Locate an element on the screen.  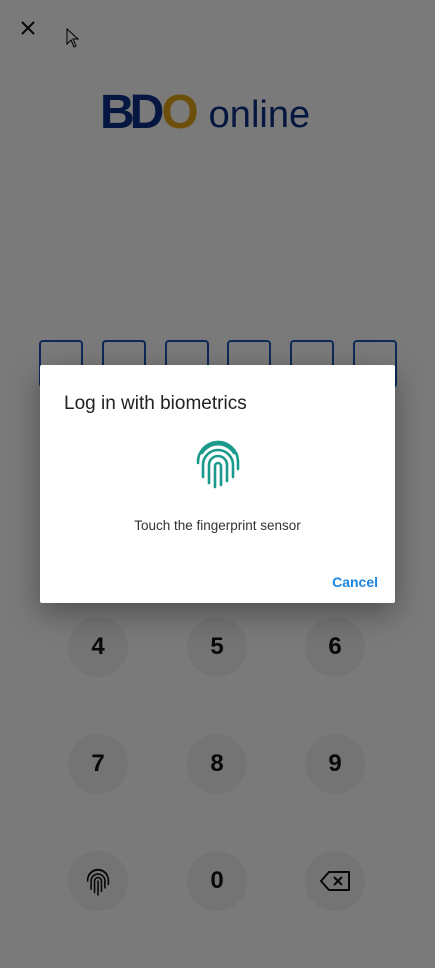
cancel-button: Cancel is located at coordinates (355, 582).